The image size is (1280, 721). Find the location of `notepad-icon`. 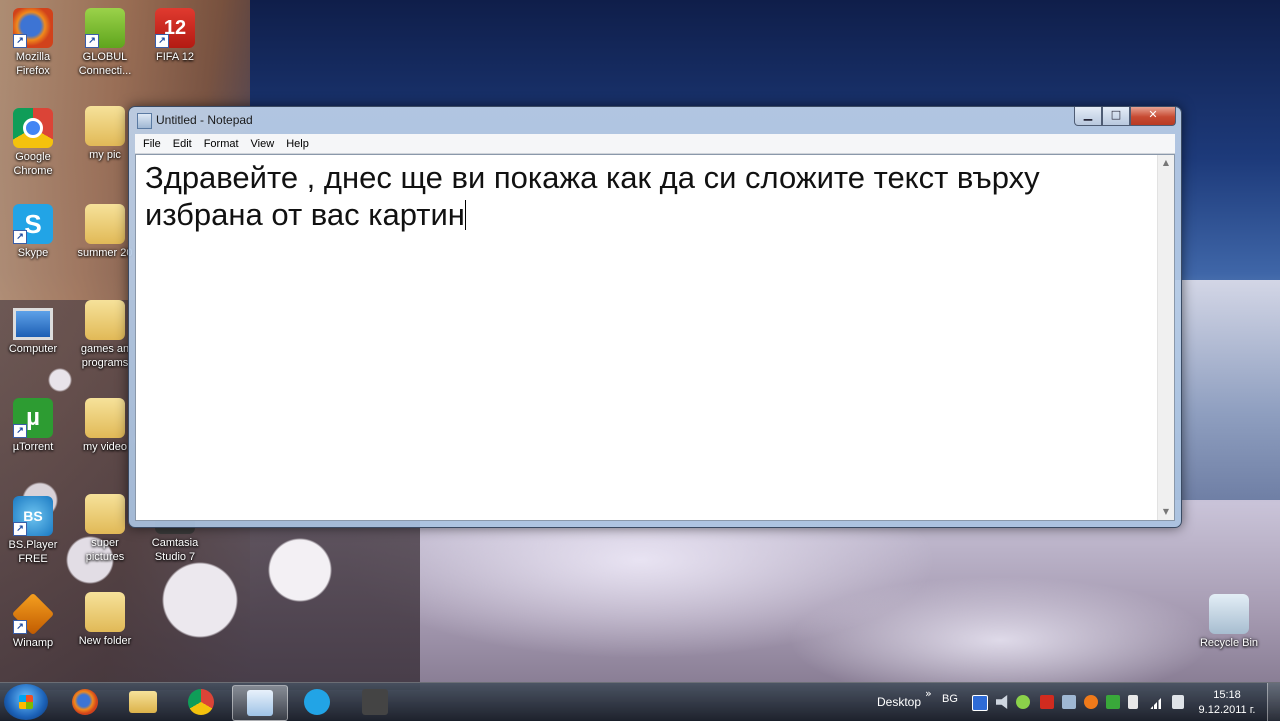

notepad-icon is located at coordinates (144, 121).